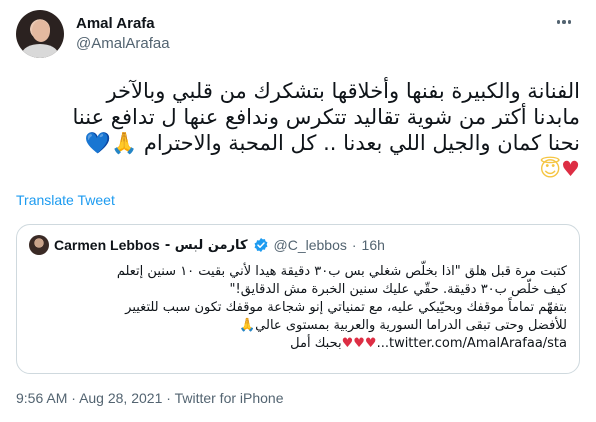 The image size is (596, 422). I want to click on praying-hands-emoji: 🙏, so click(124, 143).